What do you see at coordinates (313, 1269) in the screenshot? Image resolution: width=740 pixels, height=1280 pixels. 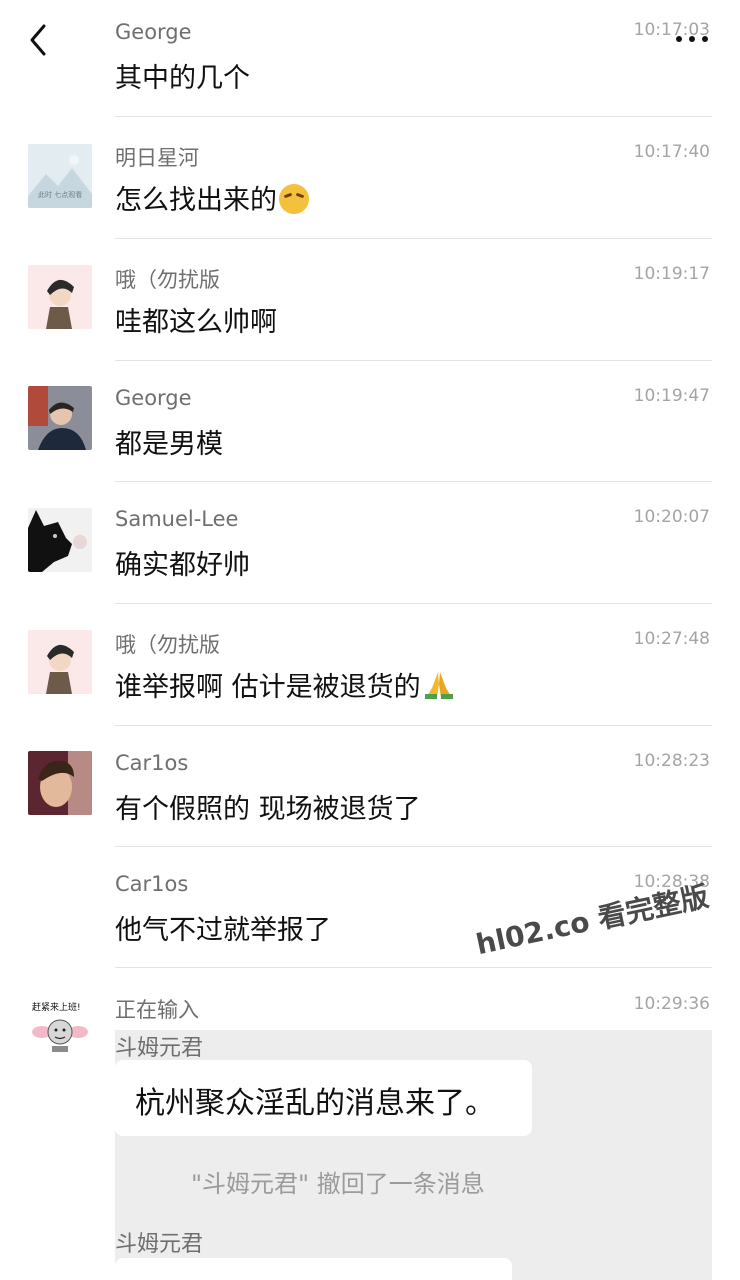 I see `screenshot-message-bubble` at bounding box center [313, 1269].